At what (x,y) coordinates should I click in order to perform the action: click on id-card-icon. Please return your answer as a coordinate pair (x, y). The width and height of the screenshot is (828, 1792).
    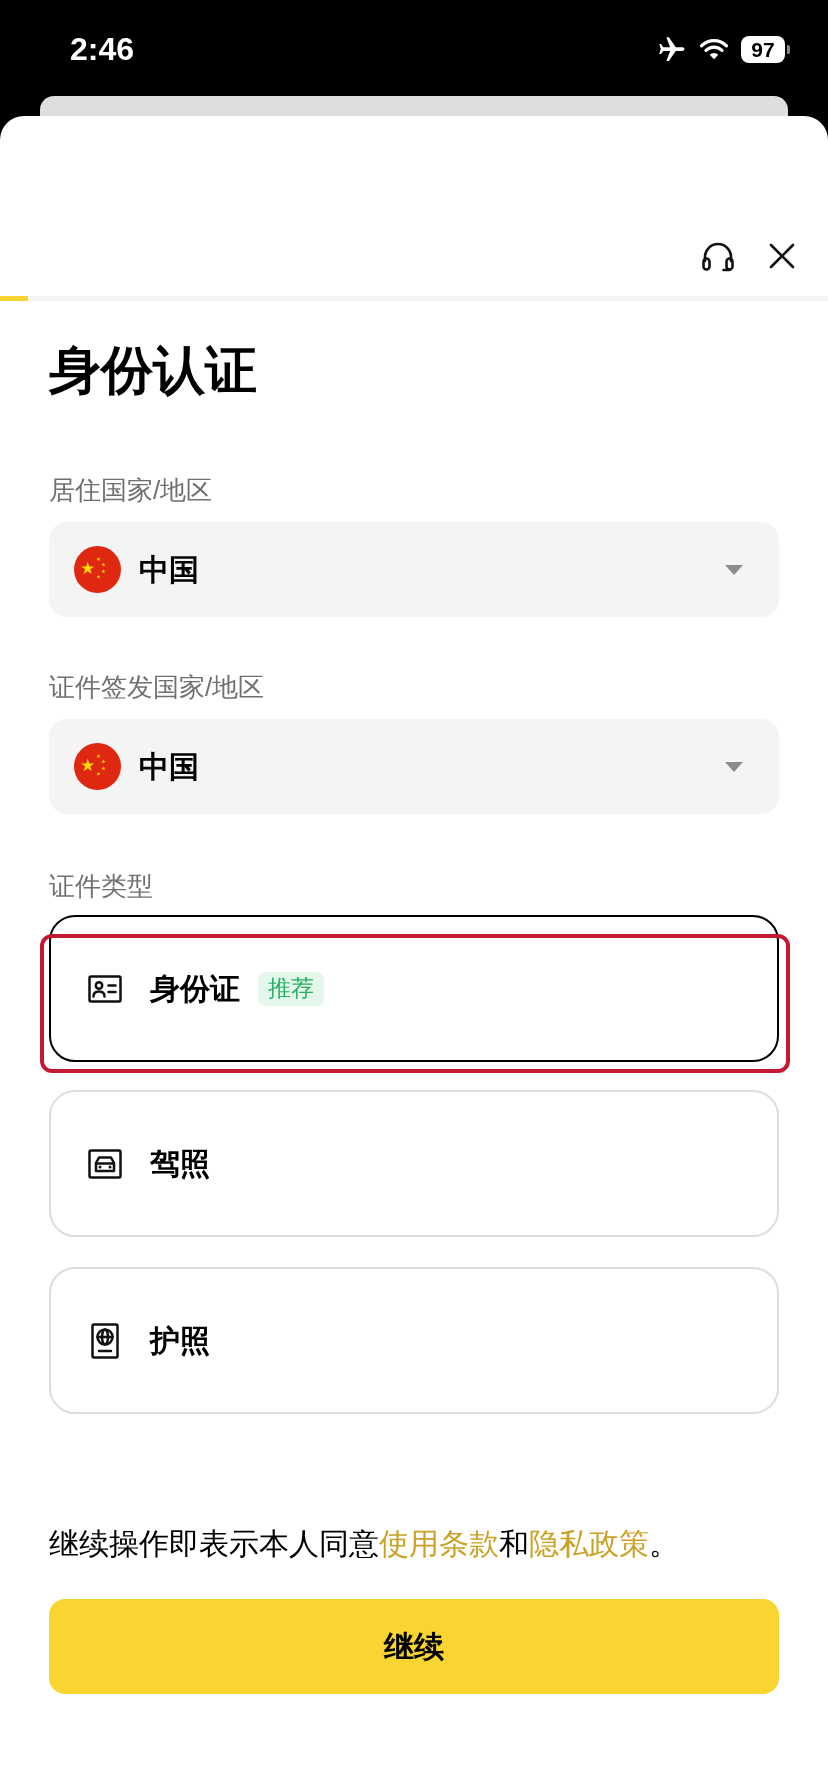
    Looking at the image, I should click on (105, 988).